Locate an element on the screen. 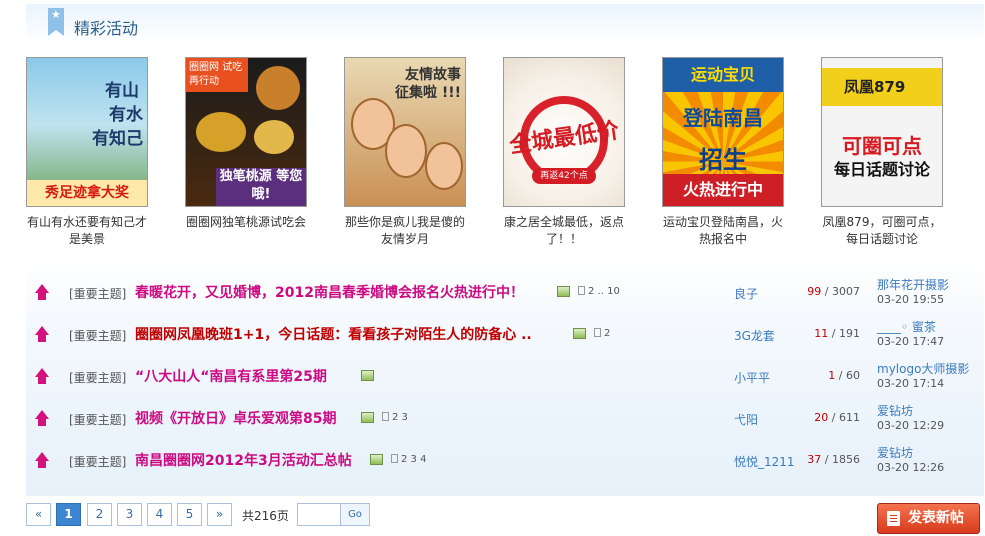 The image size is (985, 536). thread-stats: 1 / 60 is located at coordinates (844, 375).